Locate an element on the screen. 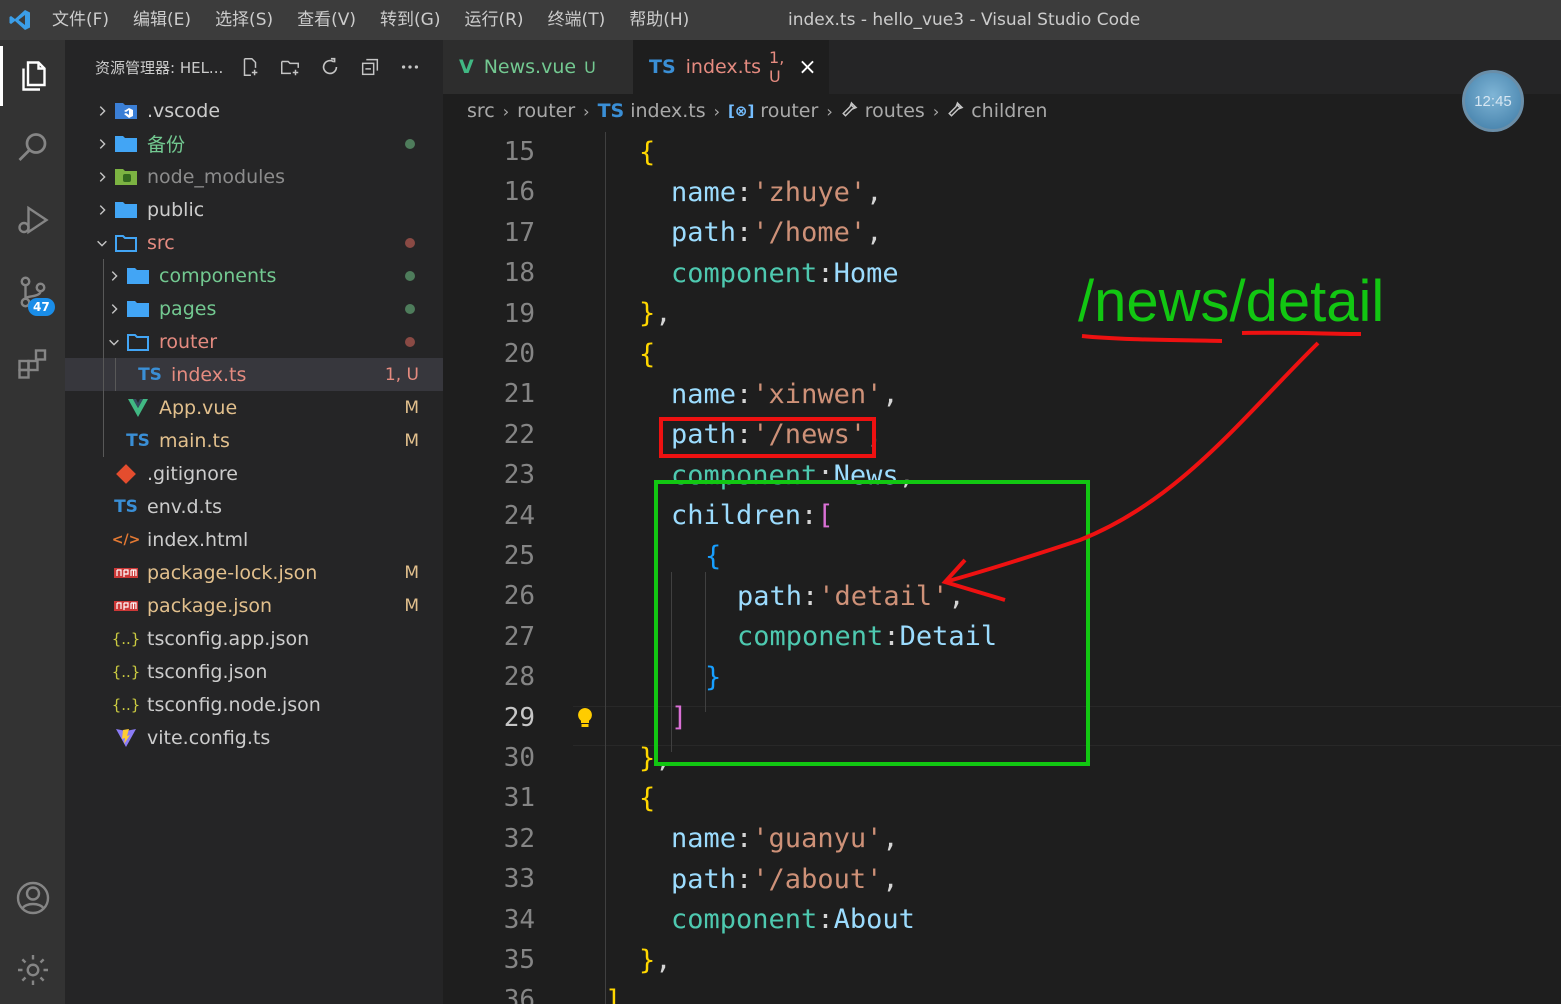 This screenshot has width=1561, height=1004. code-line: 22 path:'/news', is located at coordinates (1002, 435).